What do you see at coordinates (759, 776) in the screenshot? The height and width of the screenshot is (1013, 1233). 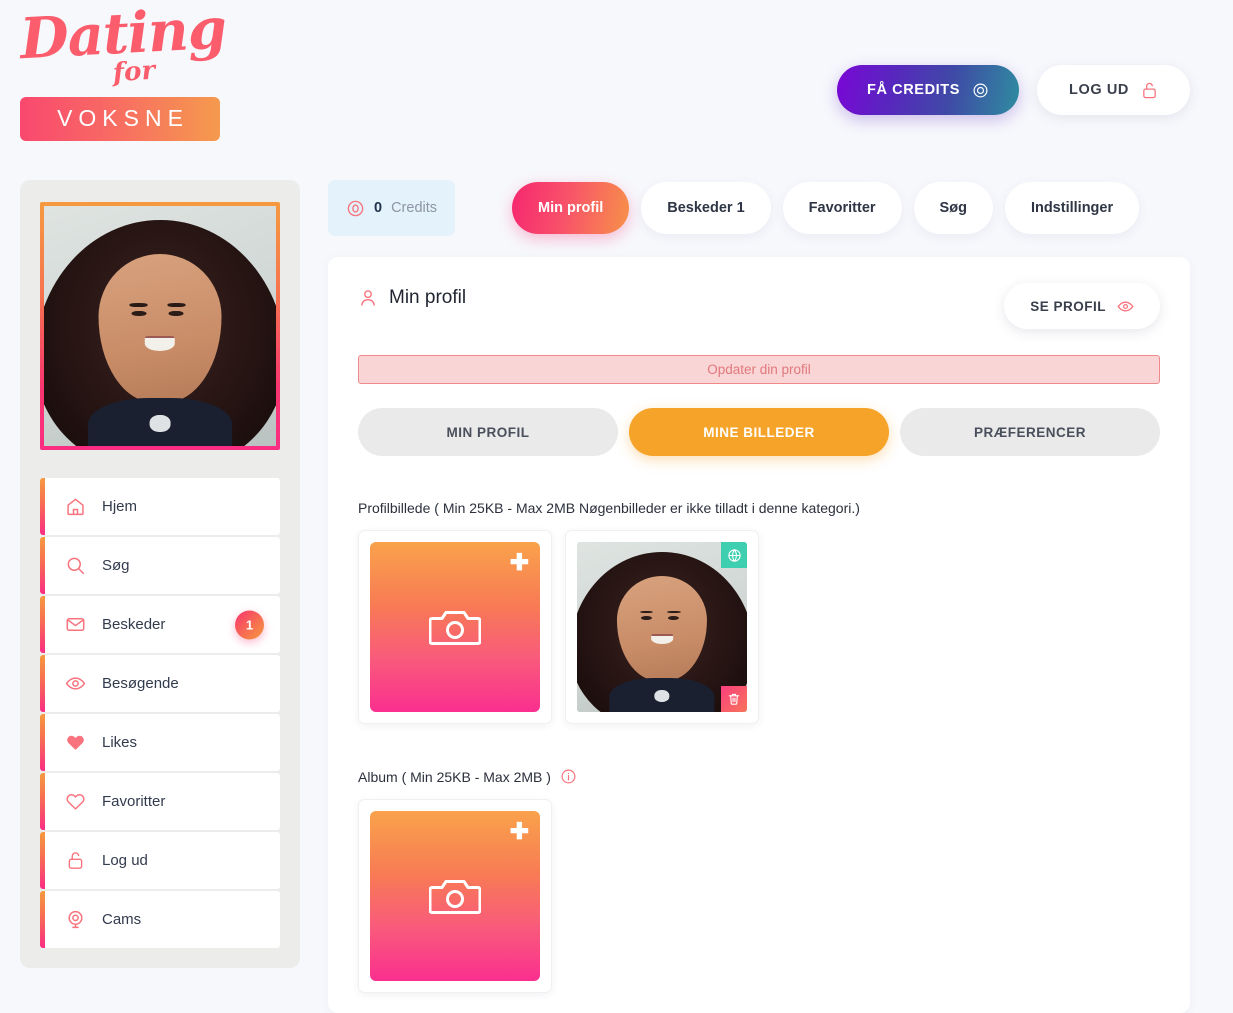 I see `album-section-label: Album ( Min 25KB - Max 2MB )` at bounding box center [759, 776].